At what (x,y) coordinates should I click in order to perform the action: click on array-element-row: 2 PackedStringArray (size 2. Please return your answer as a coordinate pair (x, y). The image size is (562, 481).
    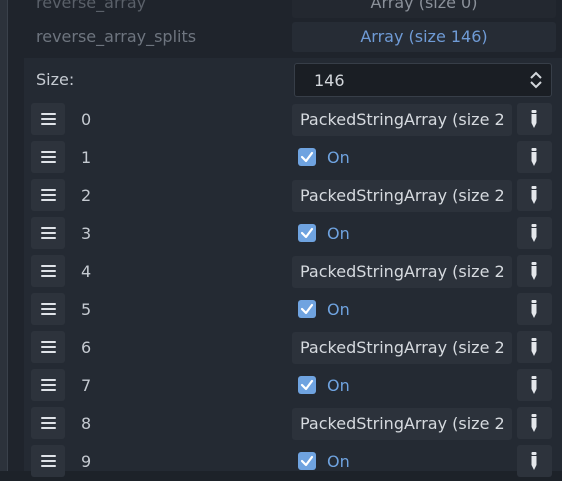
    Looking at the image, I should click on (293, 196).